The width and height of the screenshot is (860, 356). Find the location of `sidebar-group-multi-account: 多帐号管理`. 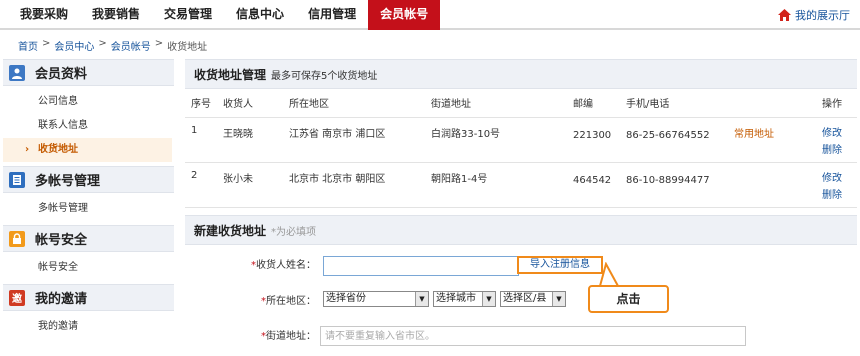

sidebar-group-multi-account: 多帐号管理 is located at coordinates (88, 179).